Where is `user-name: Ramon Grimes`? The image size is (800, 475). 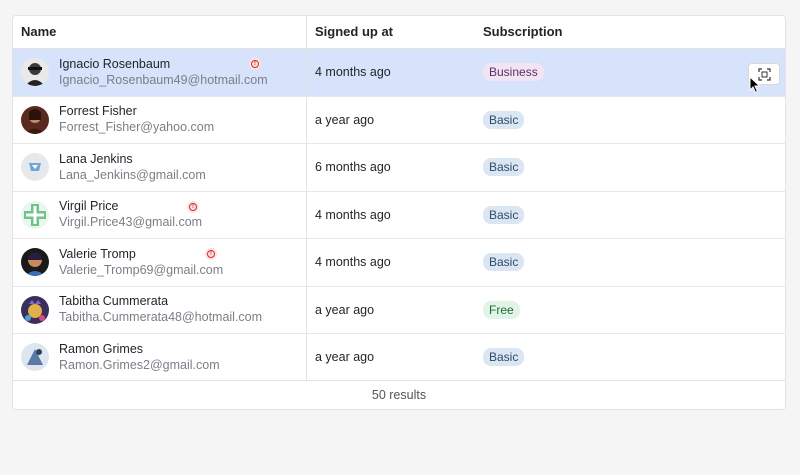 user-name: Ramon Grimes is located at coordinates (101, 348).